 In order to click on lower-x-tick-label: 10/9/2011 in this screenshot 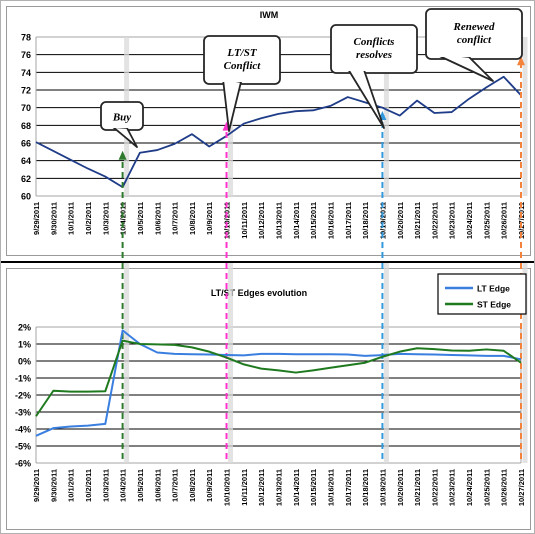, I will do `click(209, 485)`.